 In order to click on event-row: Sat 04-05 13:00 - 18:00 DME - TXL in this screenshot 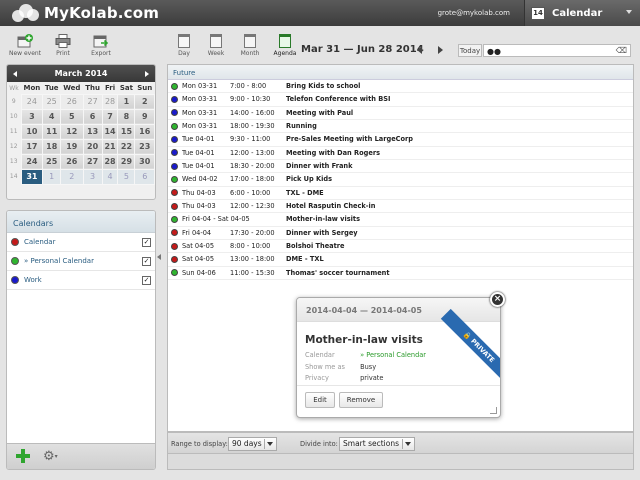, I will do `click(400, 260)`.